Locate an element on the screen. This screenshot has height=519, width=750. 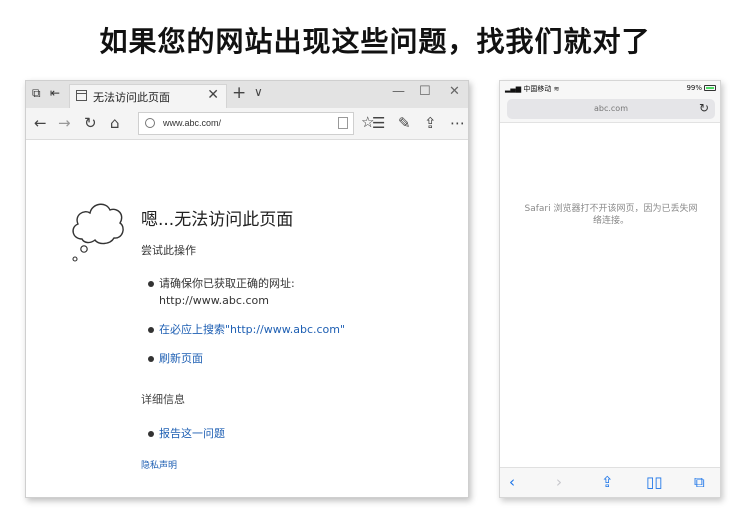
details-label: 详细信息 is located at coordinates (163, 399).